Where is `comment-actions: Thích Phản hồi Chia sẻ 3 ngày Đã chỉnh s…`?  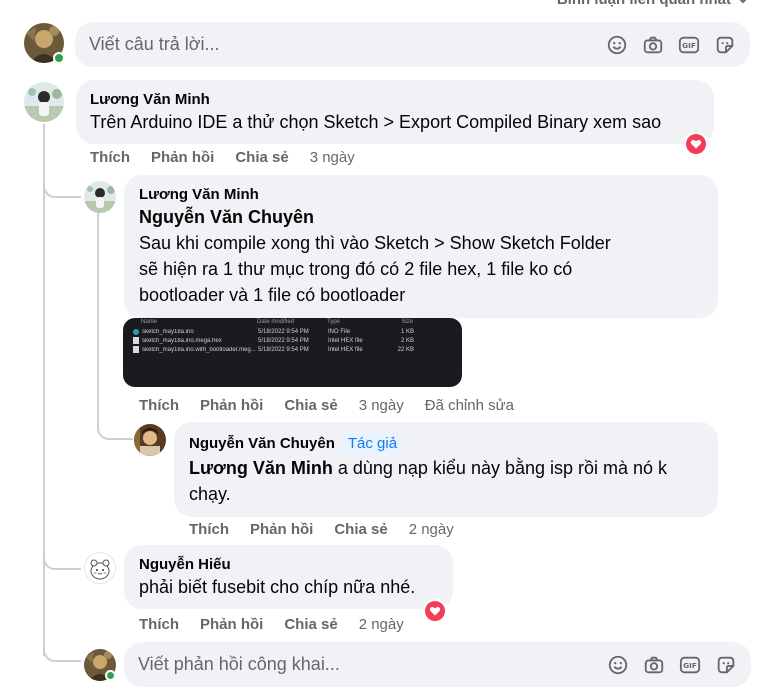 comment-actions: Thích Phản hồi Chia sẻ 3 ngày Đã chỉnh s… is located at coordinates (326, 405).